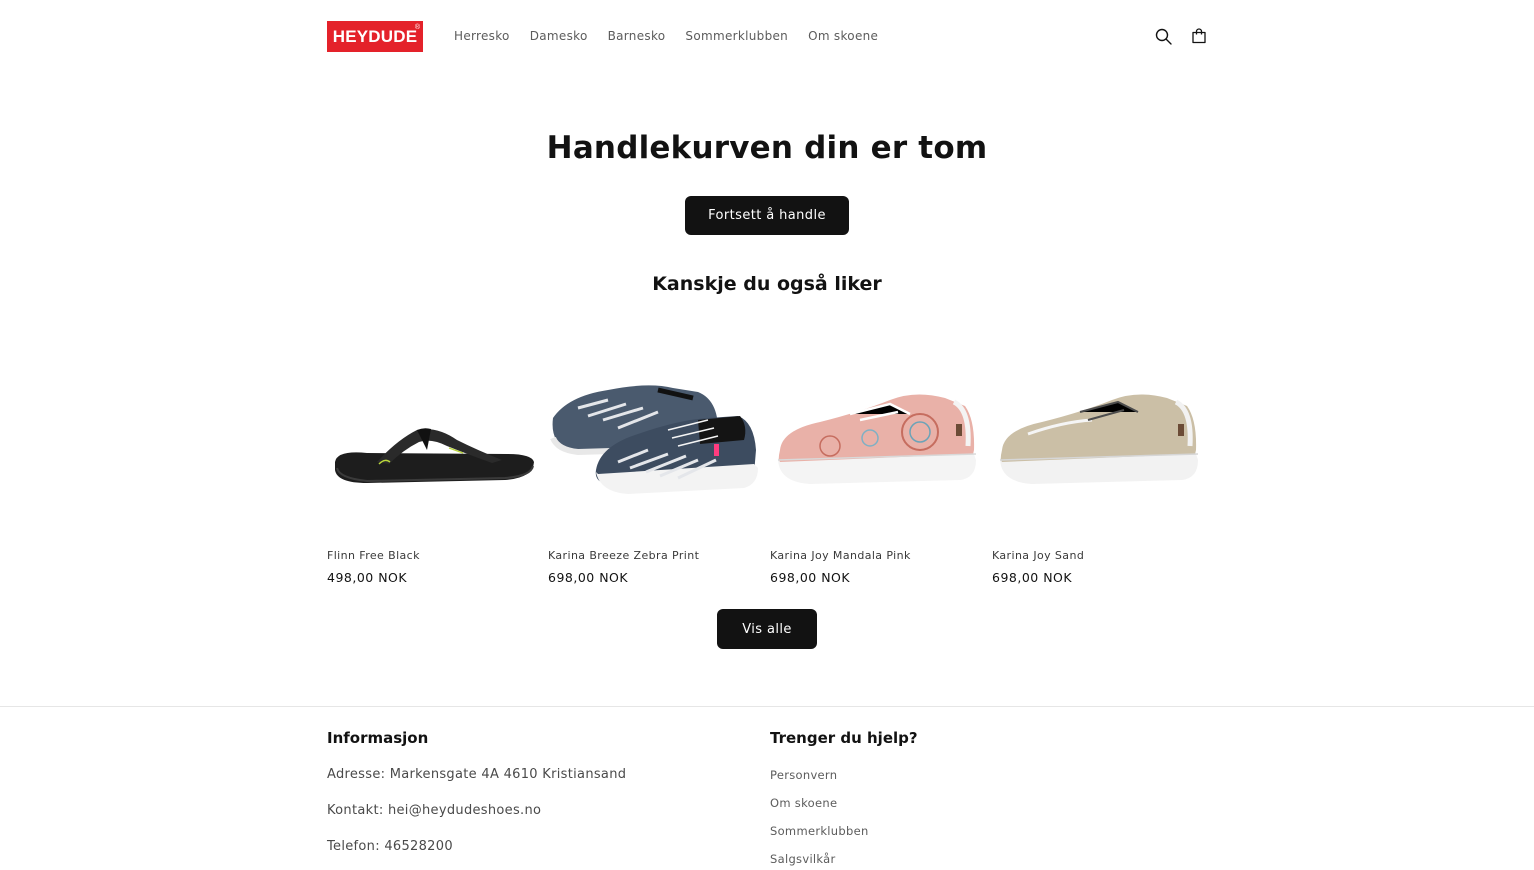 Image resolution: width=1534 pixels, height=870 pixels. Describe the element at coordinates (390, 846) in the screenshot. I see `footer-phone: Telefon: 46528200` at that location.